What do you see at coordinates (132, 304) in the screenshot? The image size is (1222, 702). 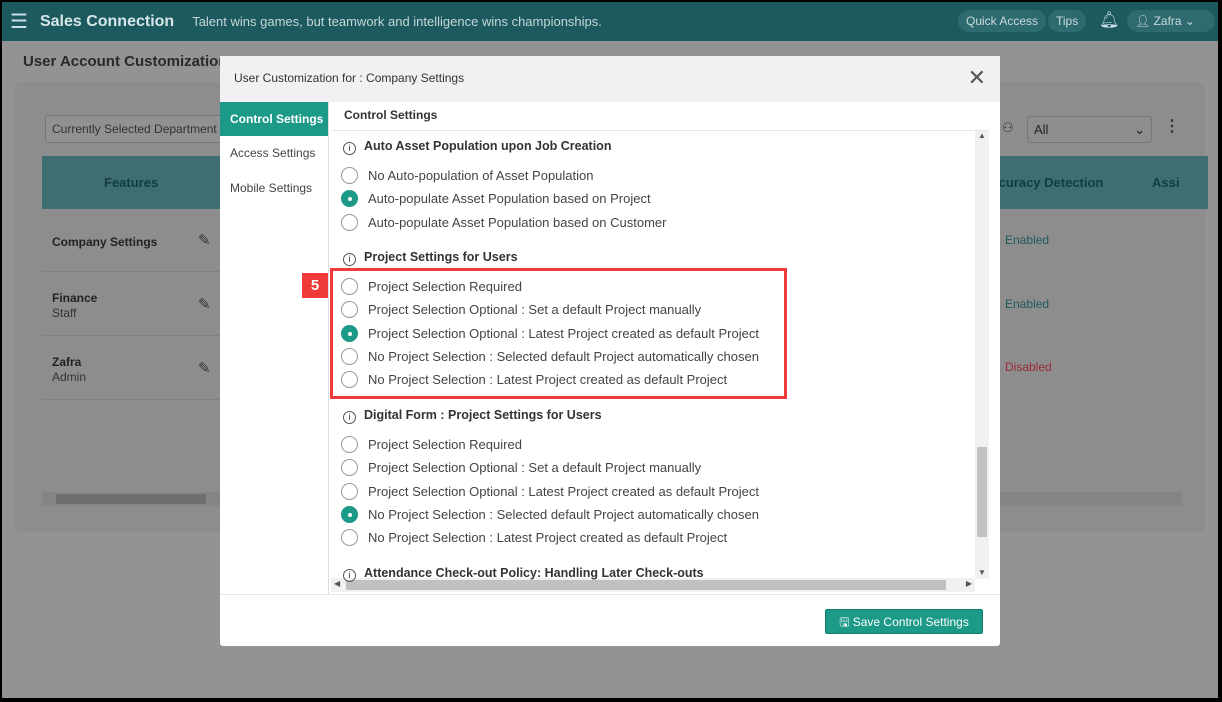 I see `table-row: Finance Staff ✎` at bounding box center [132, 304].